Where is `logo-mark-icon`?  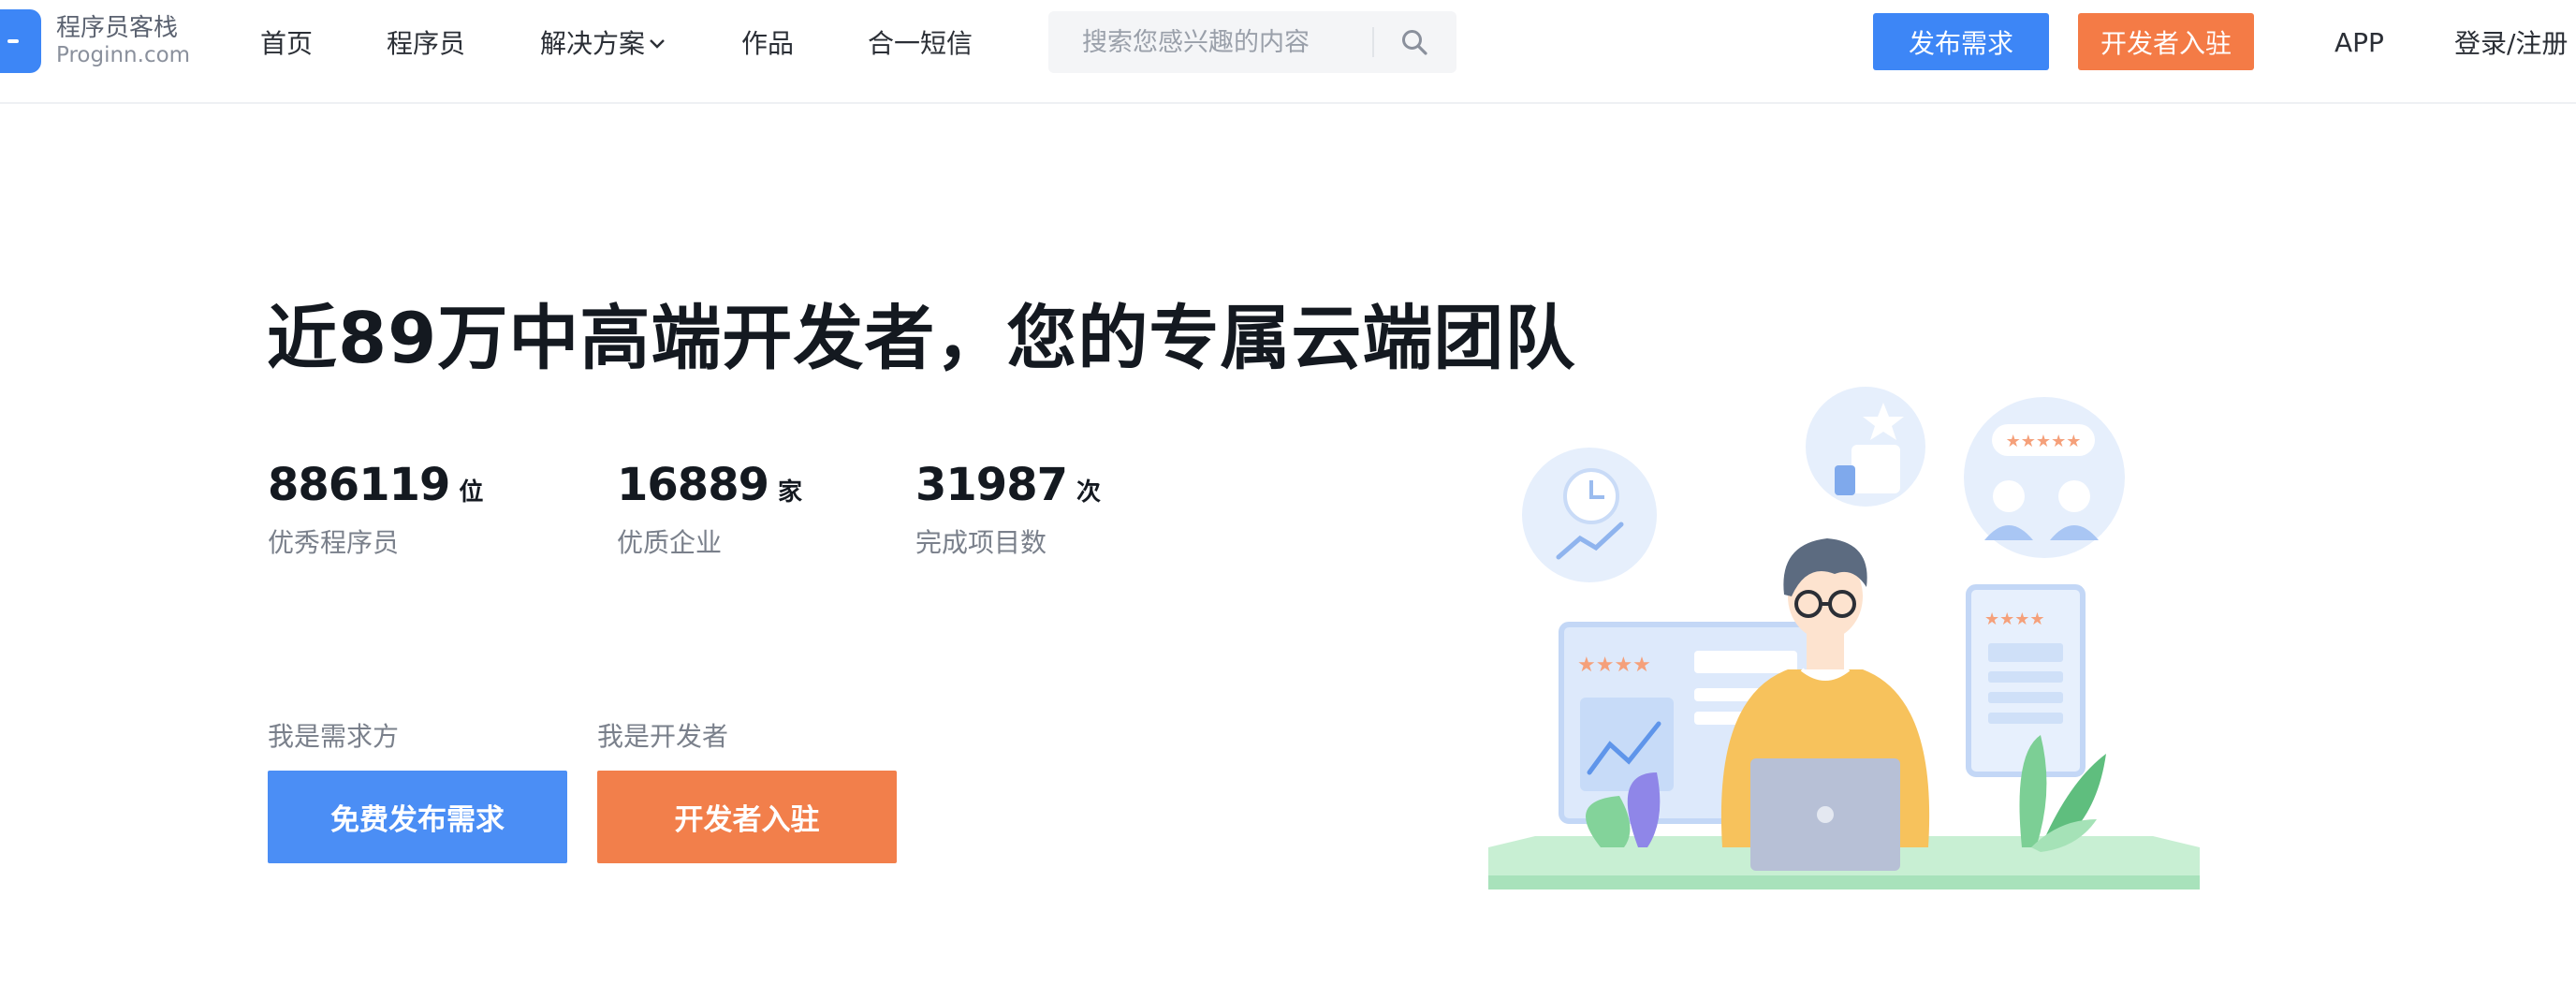 logo-mark-icon is located at coordinates (20, 41).